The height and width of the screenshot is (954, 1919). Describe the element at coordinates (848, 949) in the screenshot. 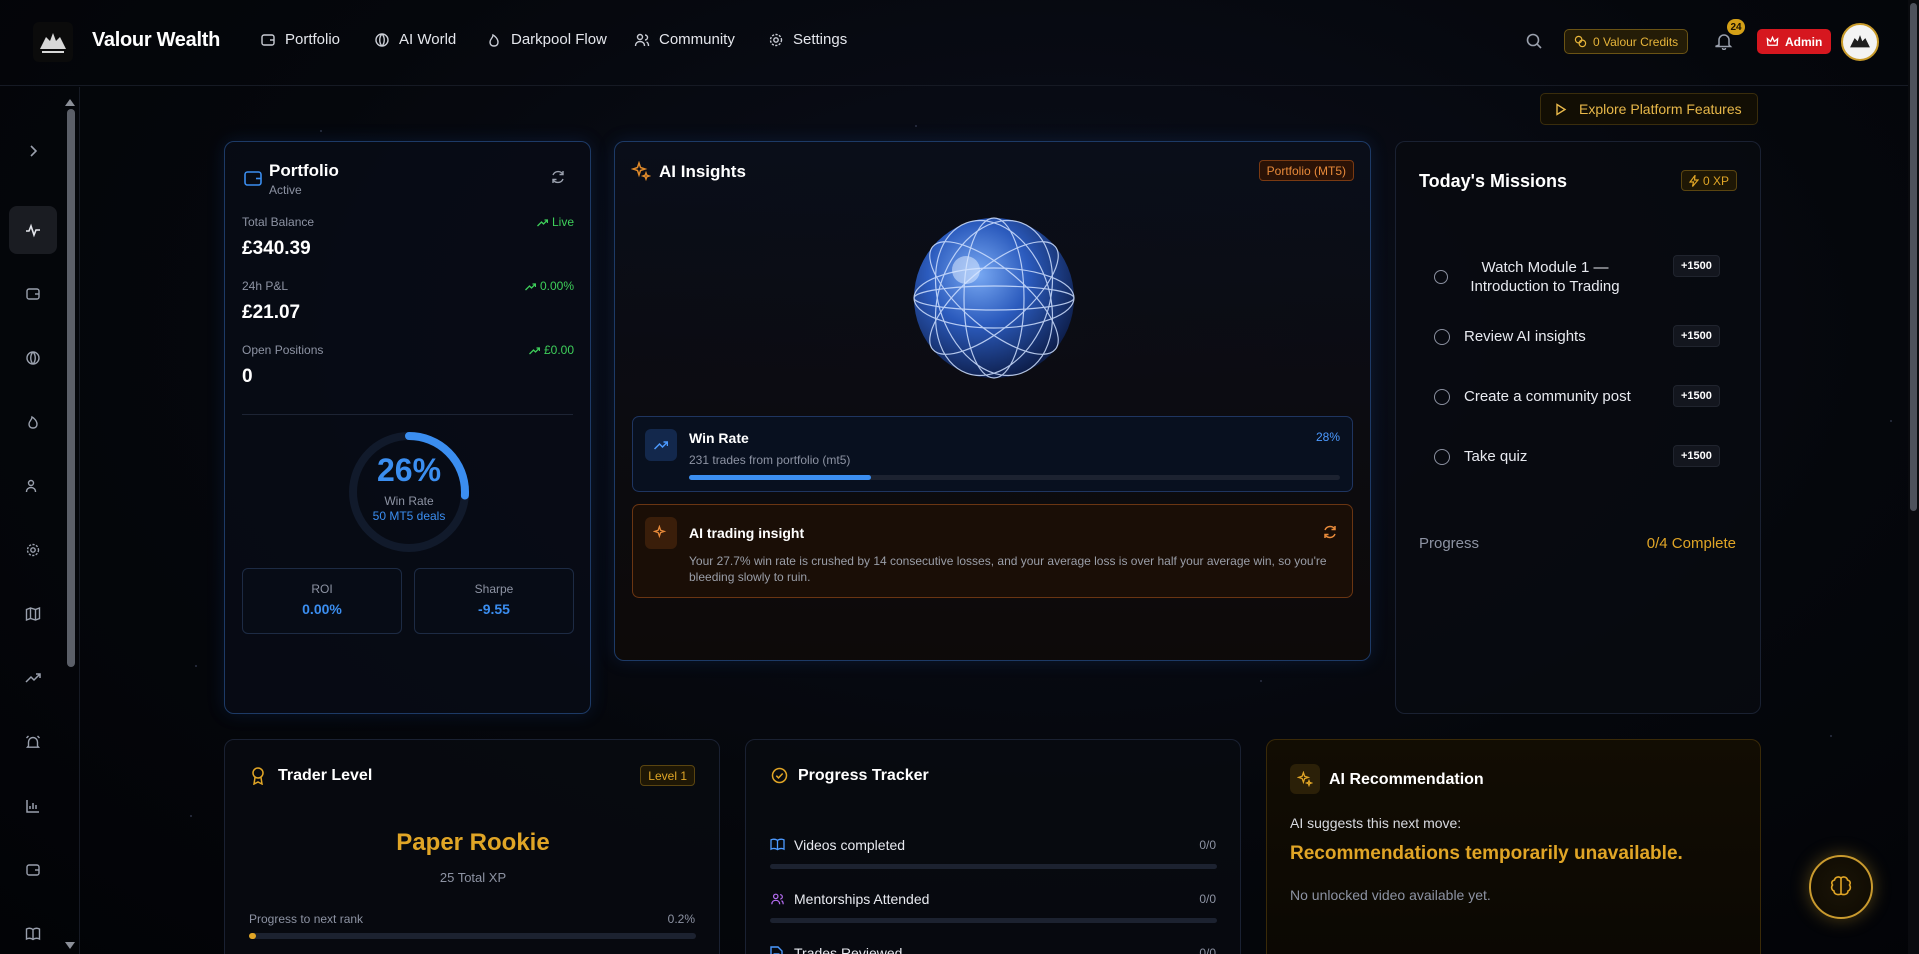

I see `tracker-item-label: Trades Reviewed` at that location.